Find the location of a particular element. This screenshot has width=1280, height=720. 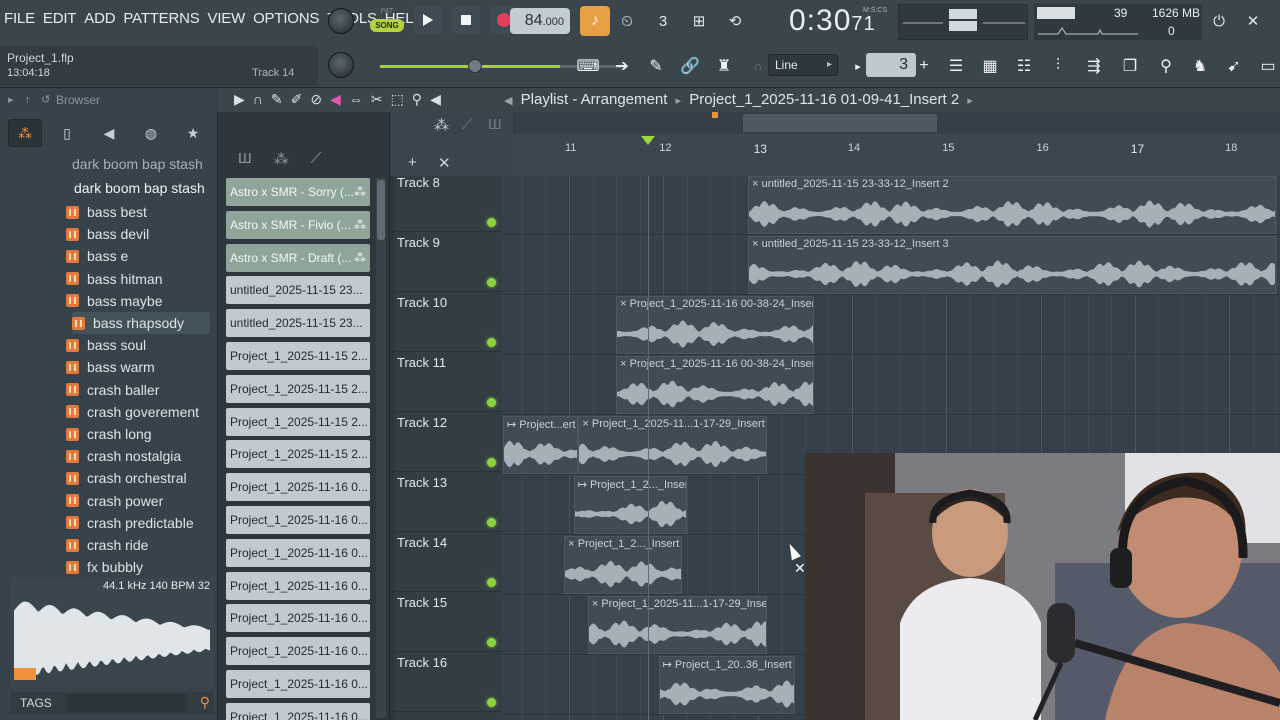

picker-clip: Astro x SMR - Draft (... ⁂ is located at coordinates (298, 257).